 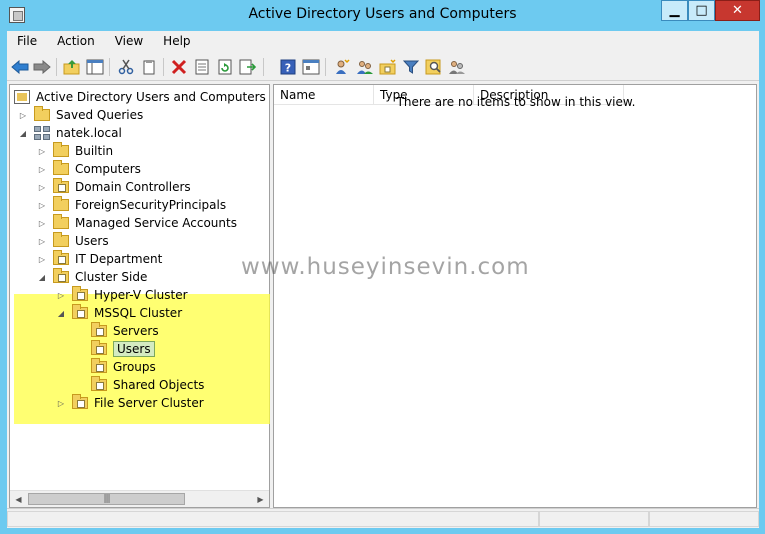 I want to click on filter-icon, so click(x=411, y=67).